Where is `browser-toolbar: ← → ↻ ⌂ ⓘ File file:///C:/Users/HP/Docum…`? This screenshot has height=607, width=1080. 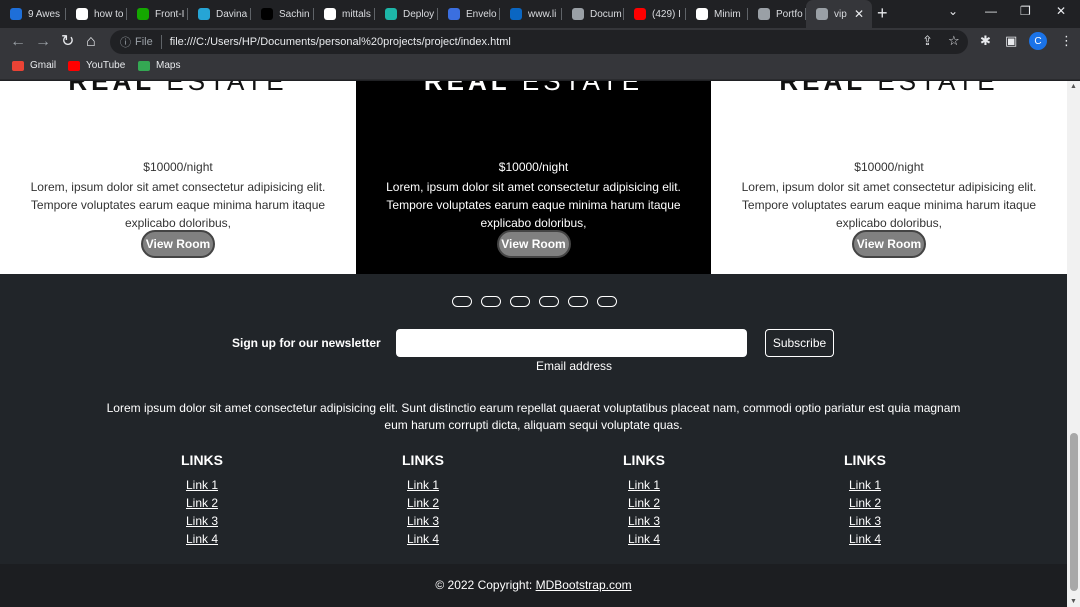 browser-toolbar: ← → ↻ ⌂ ⓘ File file:///C:/Users/HP/Docum… is located at coordinates (540, 42).